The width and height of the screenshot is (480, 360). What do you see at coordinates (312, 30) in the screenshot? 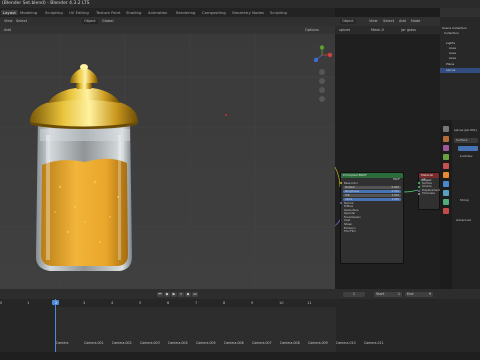
I see `options-dropdown: Options` at bounding box center [312, 30].